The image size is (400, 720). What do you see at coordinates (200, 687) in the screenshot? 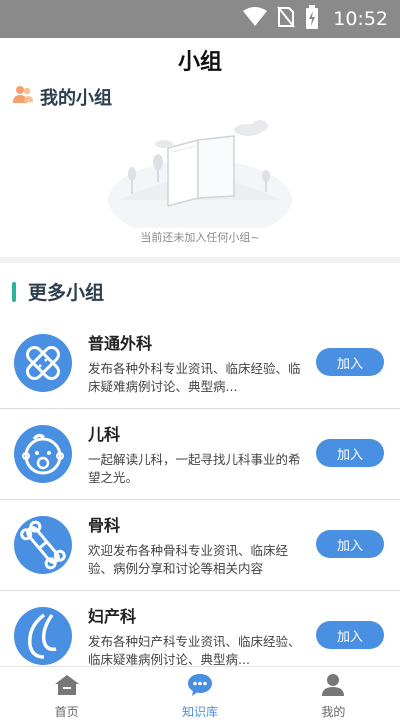
I see `chat-icon` at bounding box center [200, 687].